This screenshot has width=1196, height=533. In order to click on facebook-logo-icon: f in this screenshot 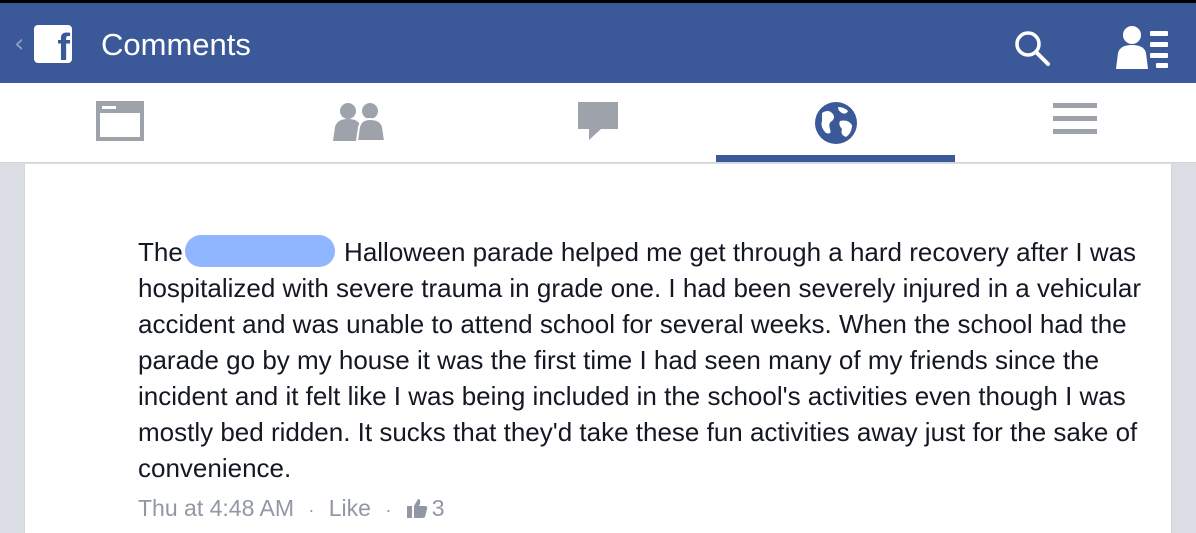, I will do `click(53, 44)`.